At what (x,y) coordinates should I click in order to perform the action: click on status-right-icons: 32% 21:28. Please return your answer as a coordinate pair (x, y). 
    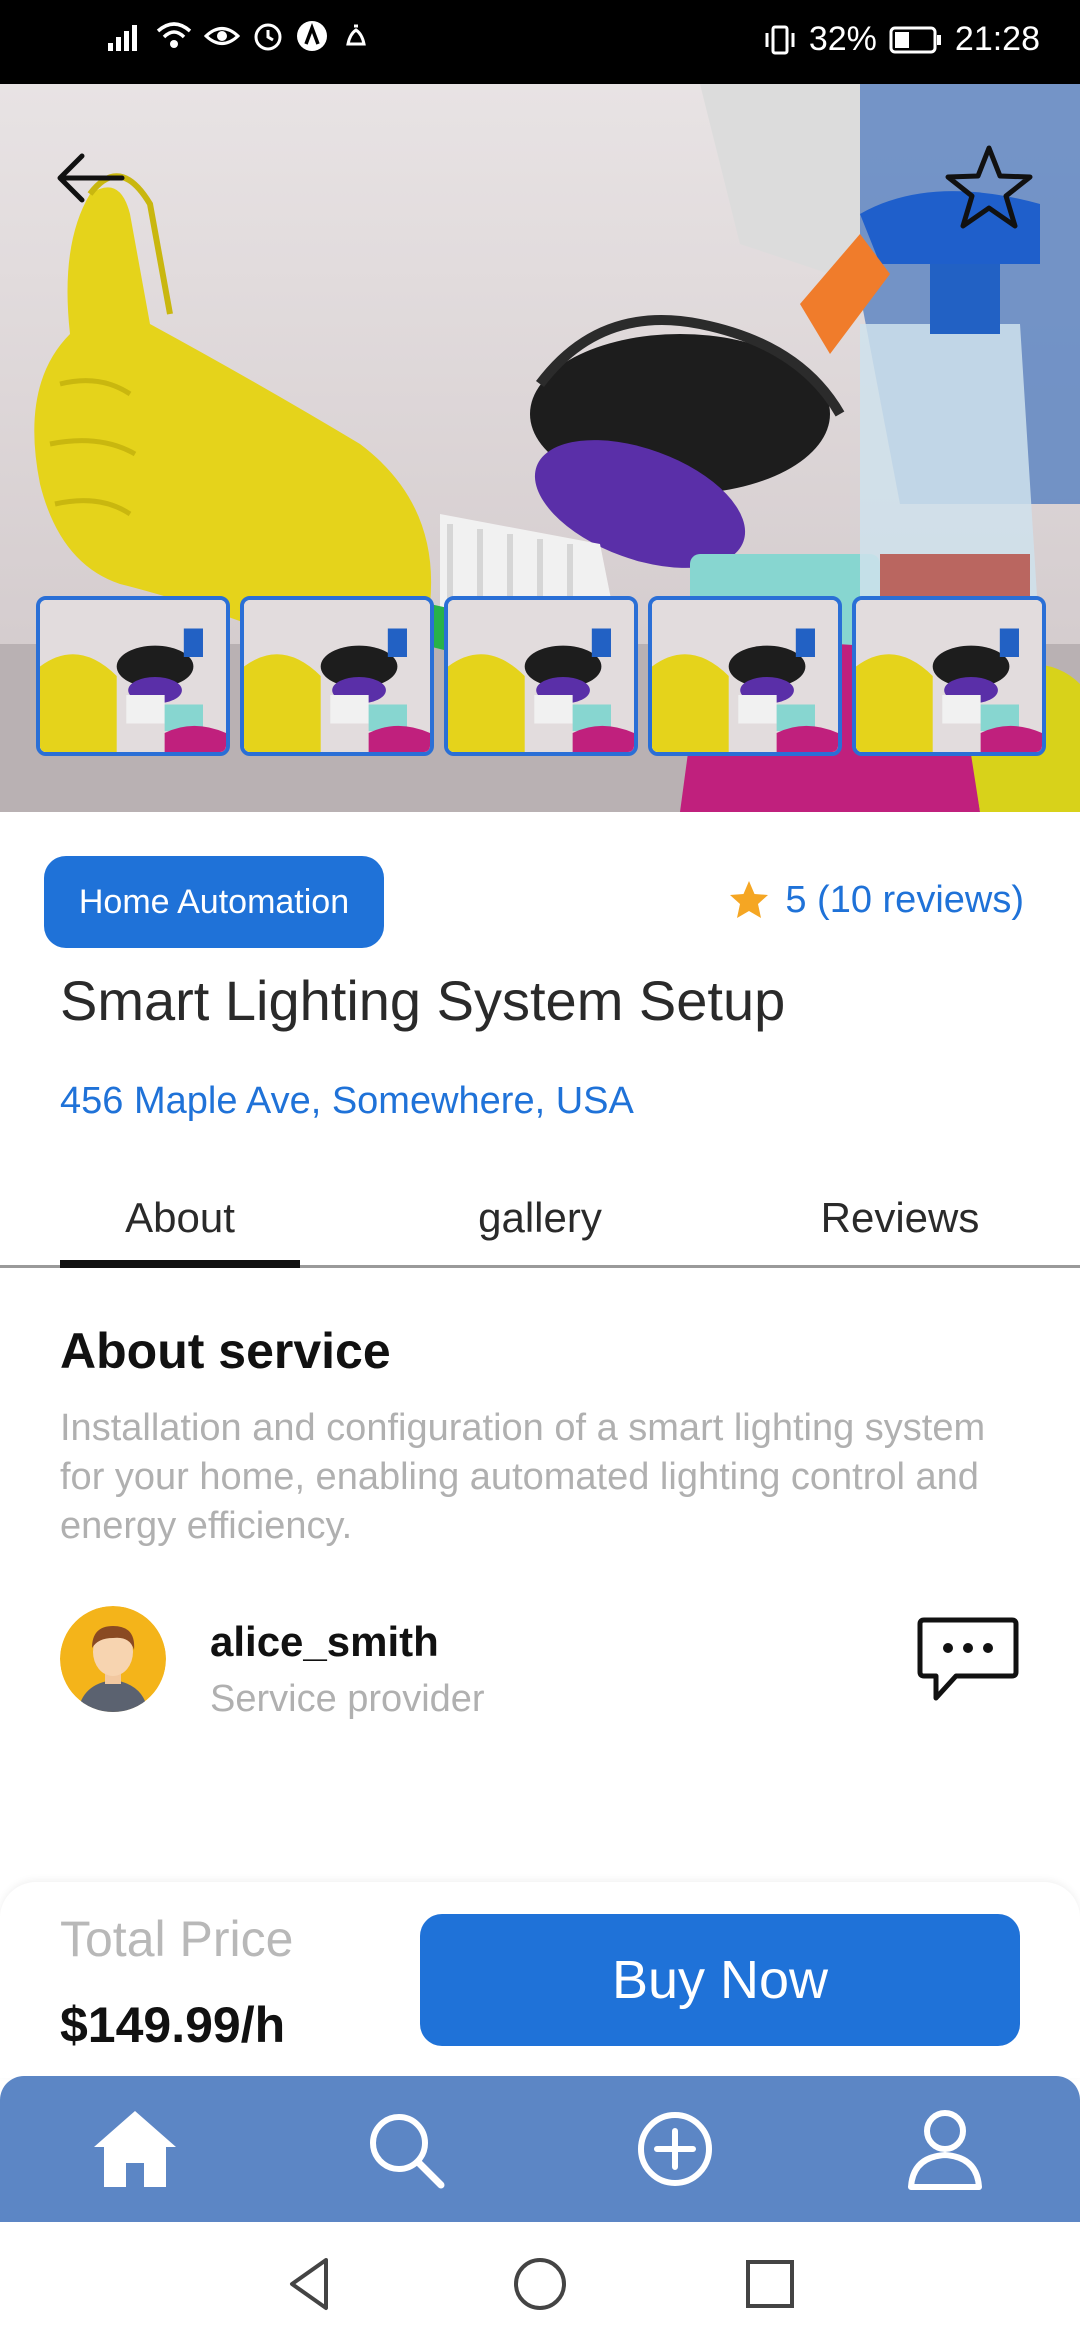
    Looking at the image, I should click on (901, 39).